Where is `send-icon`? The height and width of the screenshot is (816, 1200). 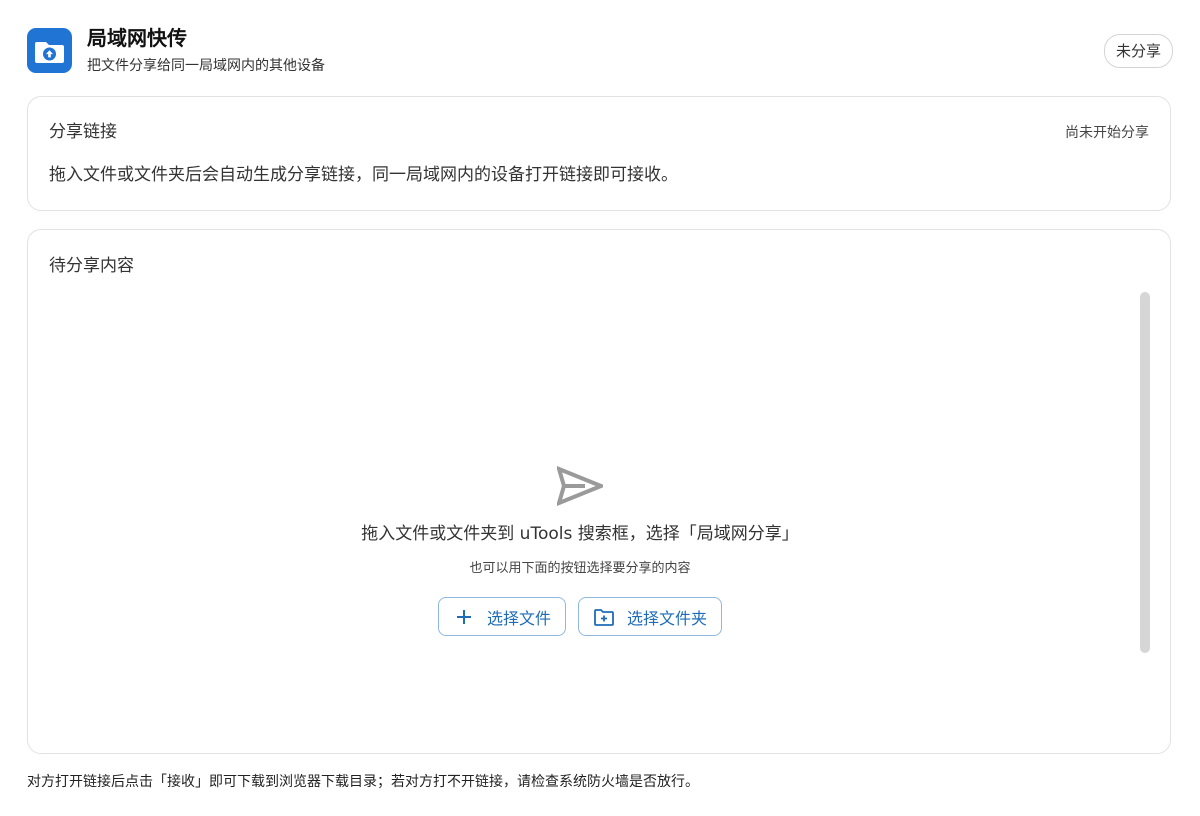
send-icon is located at coordinates (580, 486).